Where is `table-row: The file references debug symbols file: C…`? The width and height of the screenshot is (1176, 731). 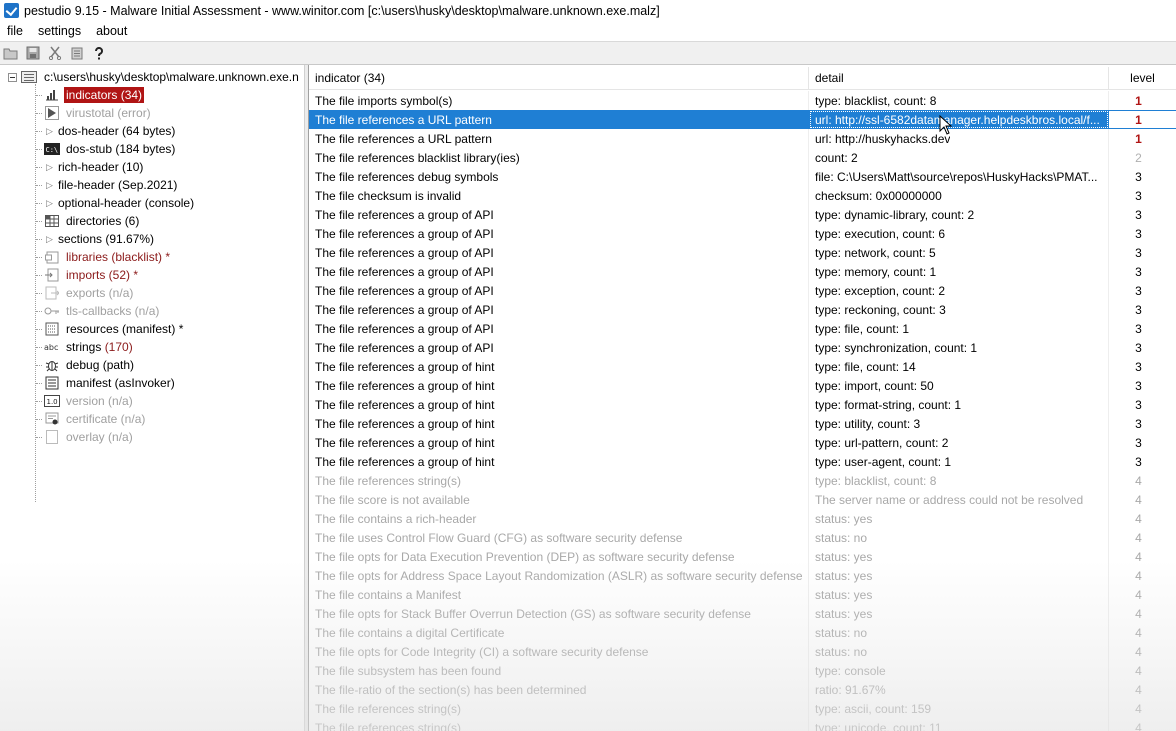
table-row: The file references debug symbols file: C… is located at coordinates (742, 176).